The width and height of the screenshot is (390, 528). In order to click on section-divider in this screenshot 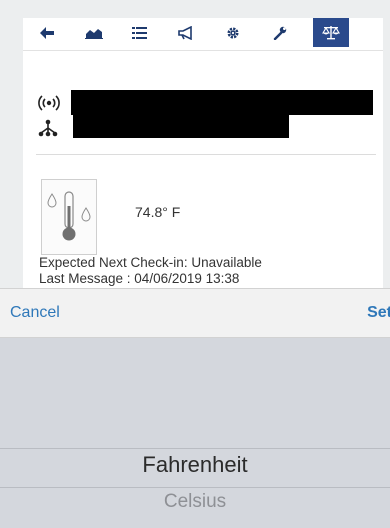, I will do `click(206, 154)`.